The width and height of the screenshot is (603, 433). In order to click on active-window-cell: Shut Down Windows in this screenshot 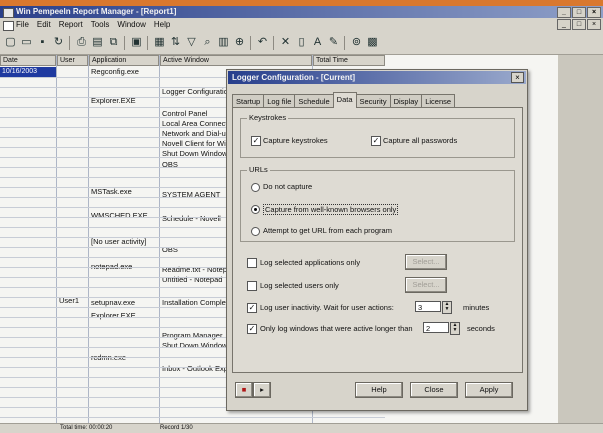, I will do `click(195, 345)`.